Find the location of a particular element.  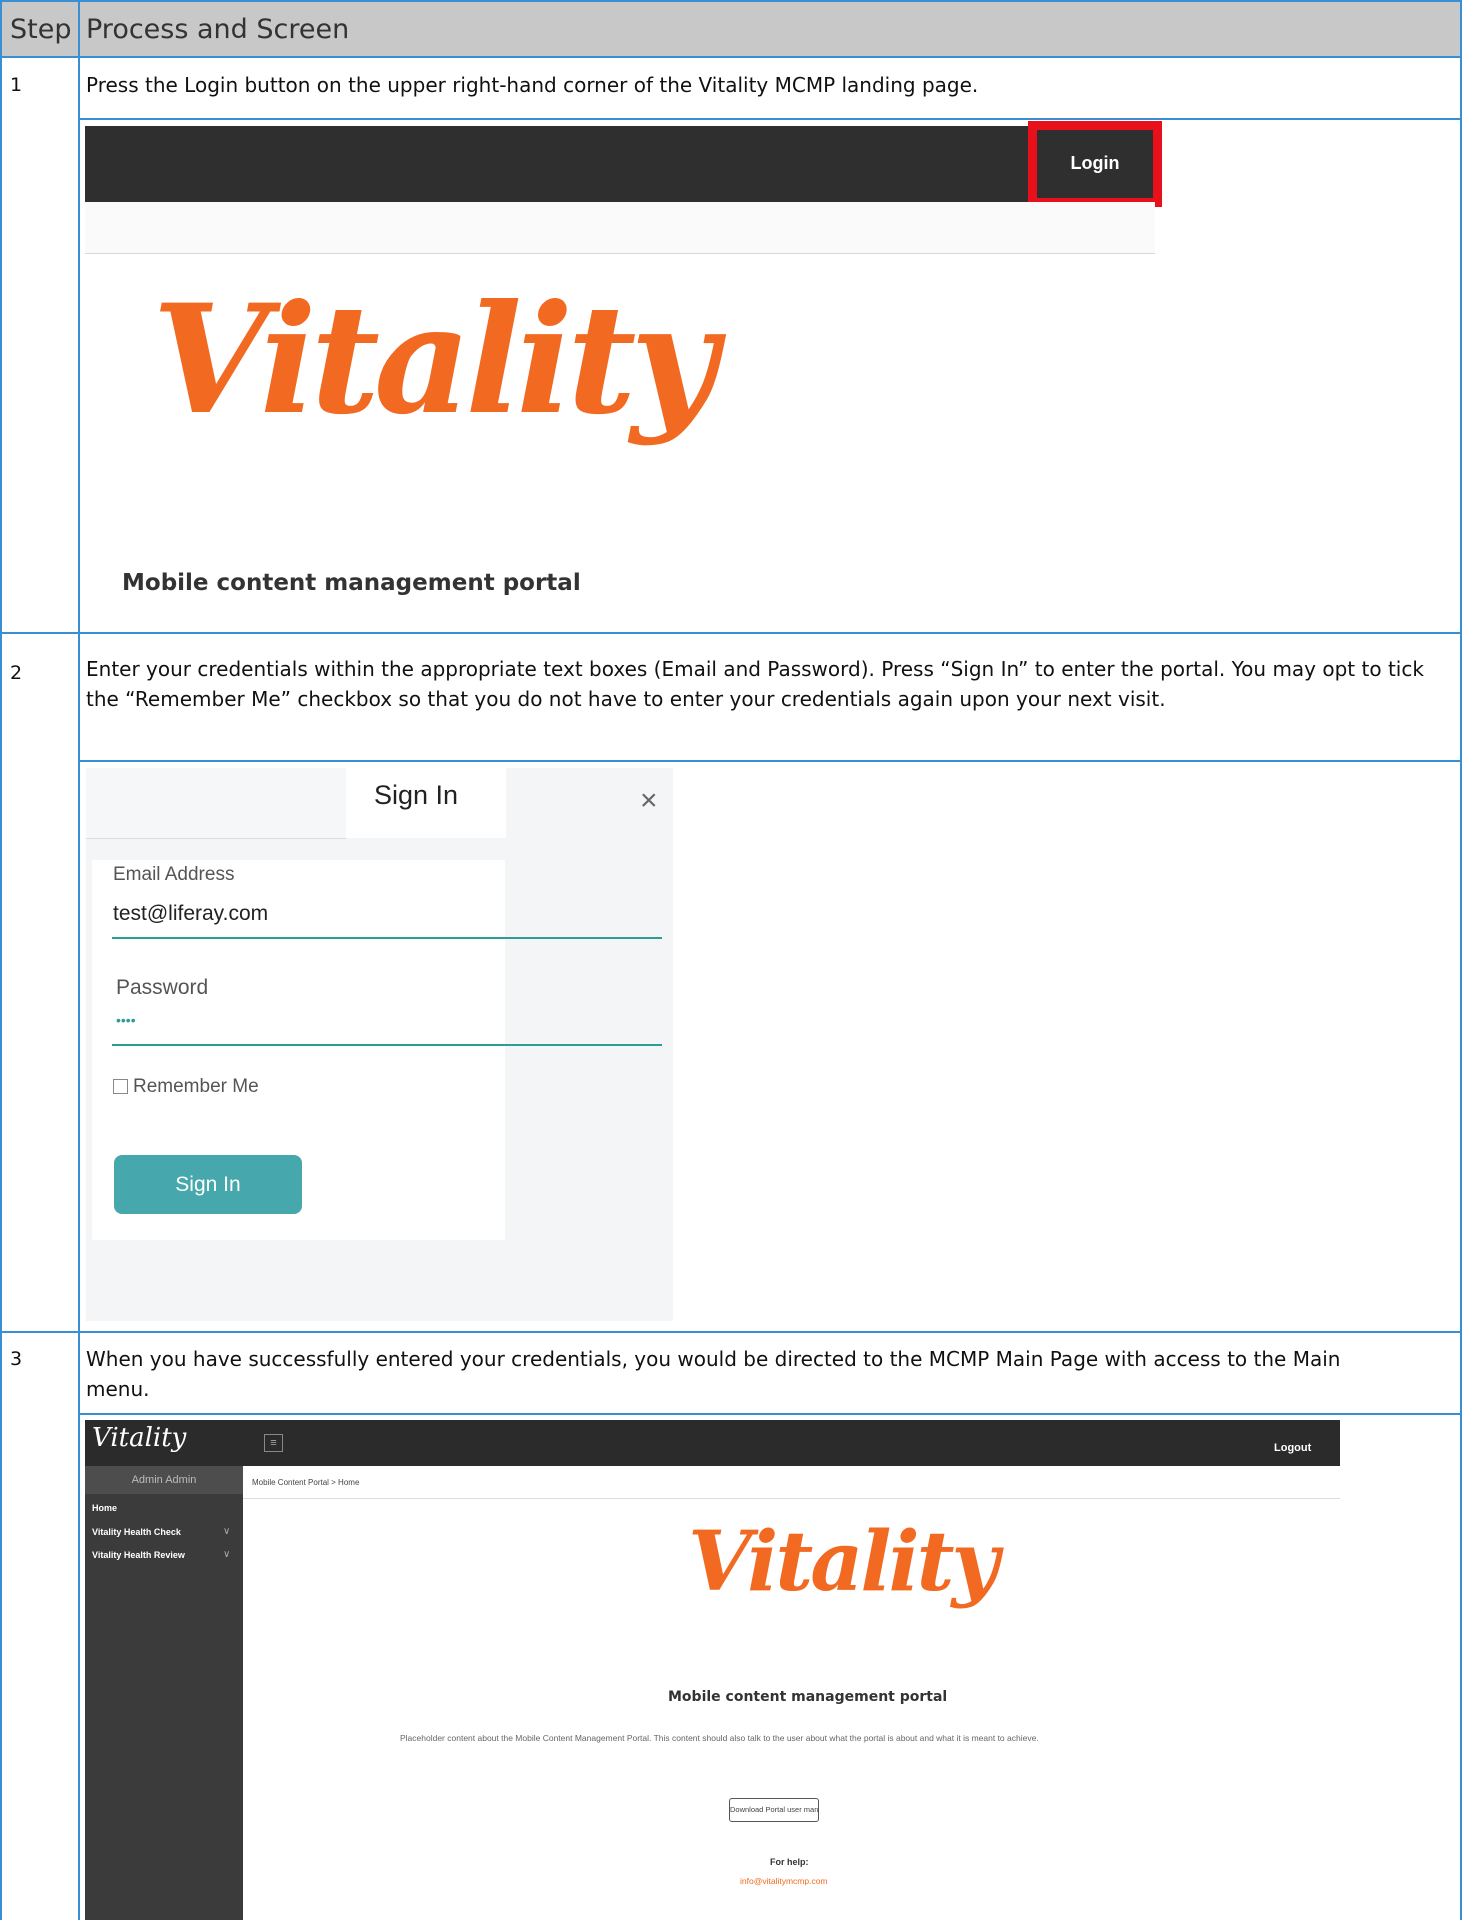

remember-me-checkbox is located at coordinates (120, 1086).